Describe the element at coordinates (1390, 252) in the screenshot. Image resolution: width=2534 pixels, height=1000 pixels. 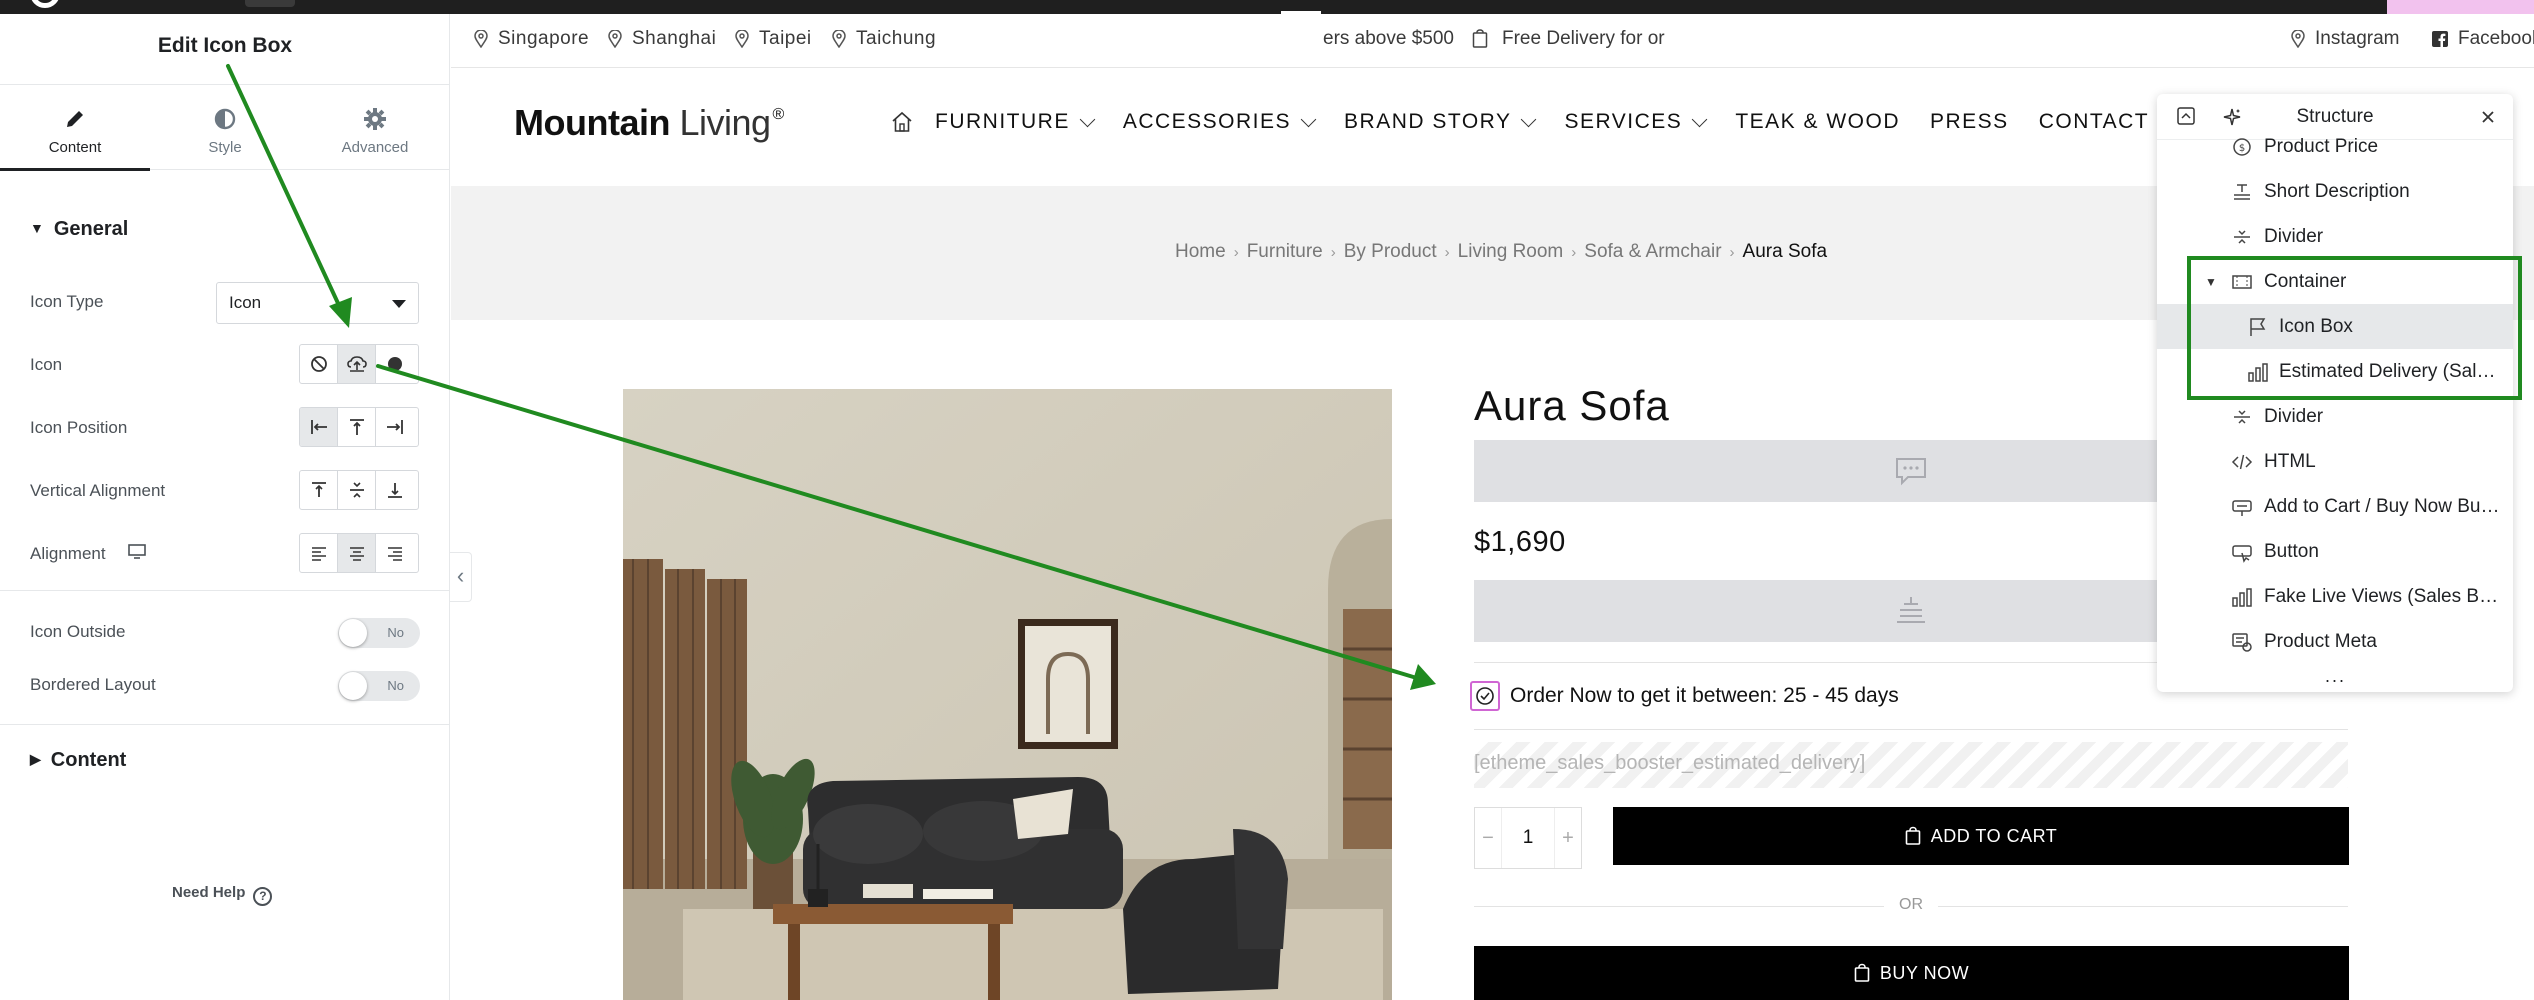
I see `breadcrumb-by-product: By Product` at that location.